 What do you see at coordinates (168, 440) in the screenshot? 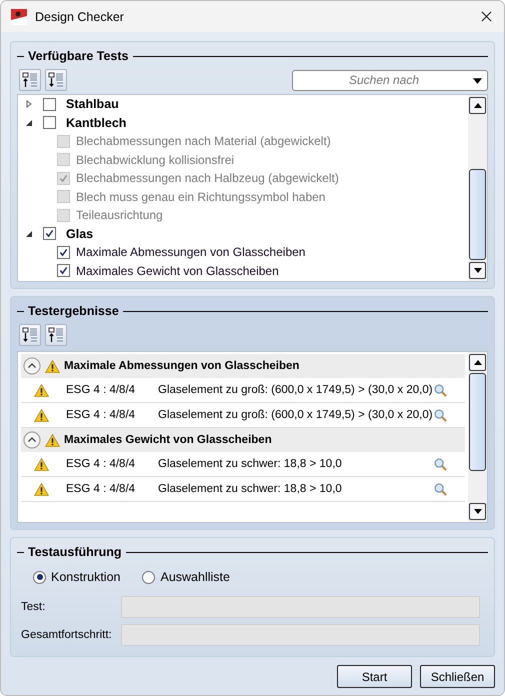
I see `group-title: Maximales Gewicht von Glasscheiben` at bounding box center [168, 440].